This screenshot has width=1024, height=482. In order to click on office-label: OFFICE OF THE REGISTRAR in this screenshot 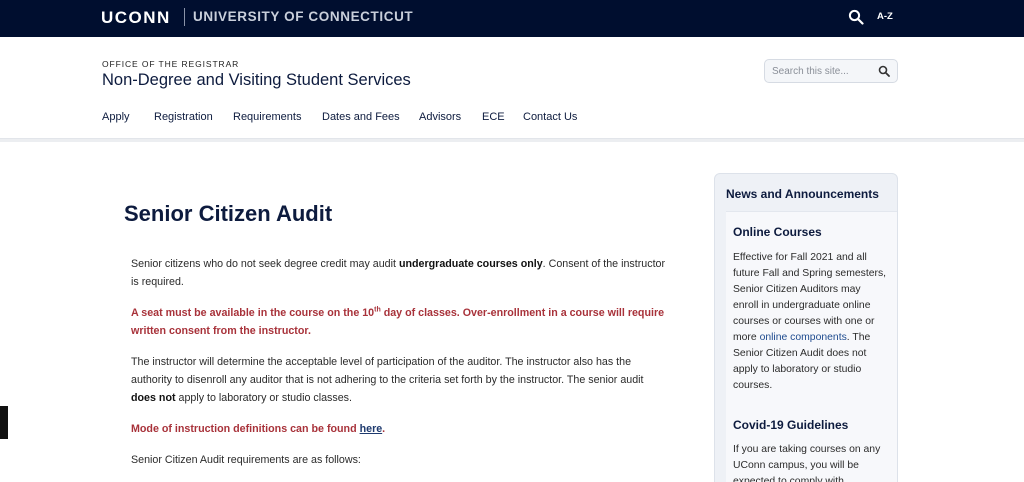, I will do `click(170, 64)`.